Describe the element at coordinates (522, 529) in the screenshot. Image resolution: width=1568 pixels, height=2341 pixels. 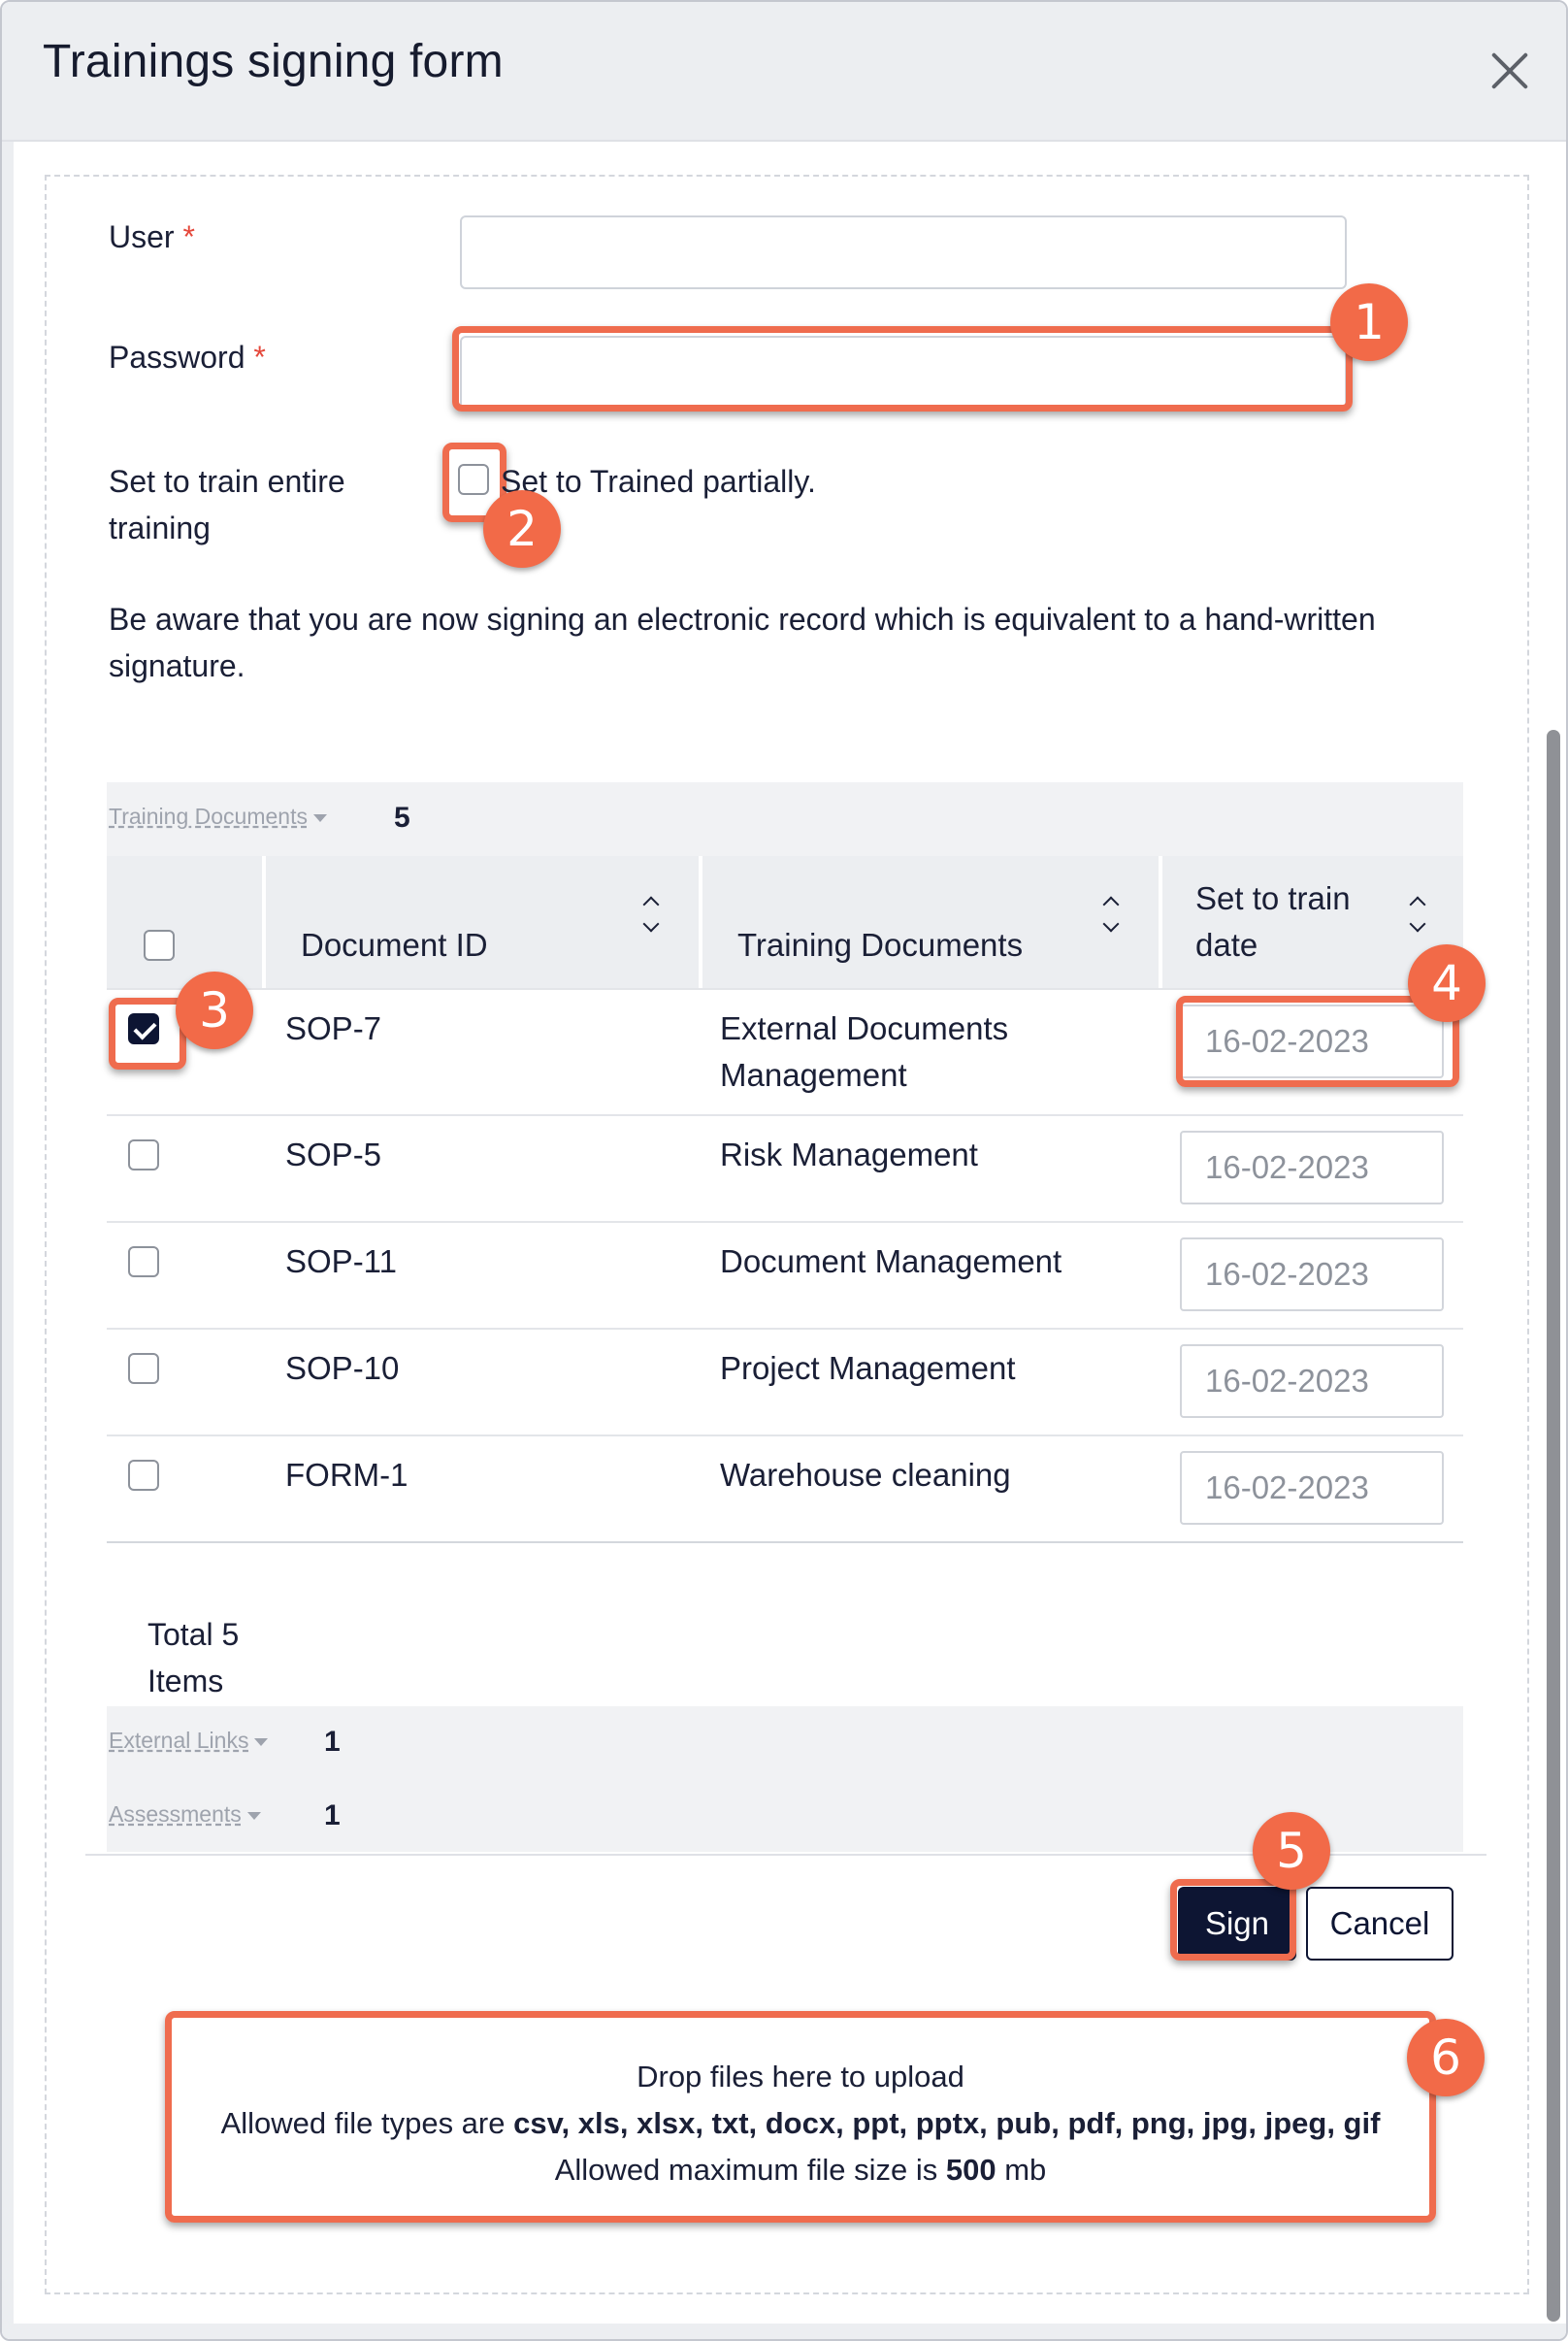
I see `callout-badge-2: 2` at that location.